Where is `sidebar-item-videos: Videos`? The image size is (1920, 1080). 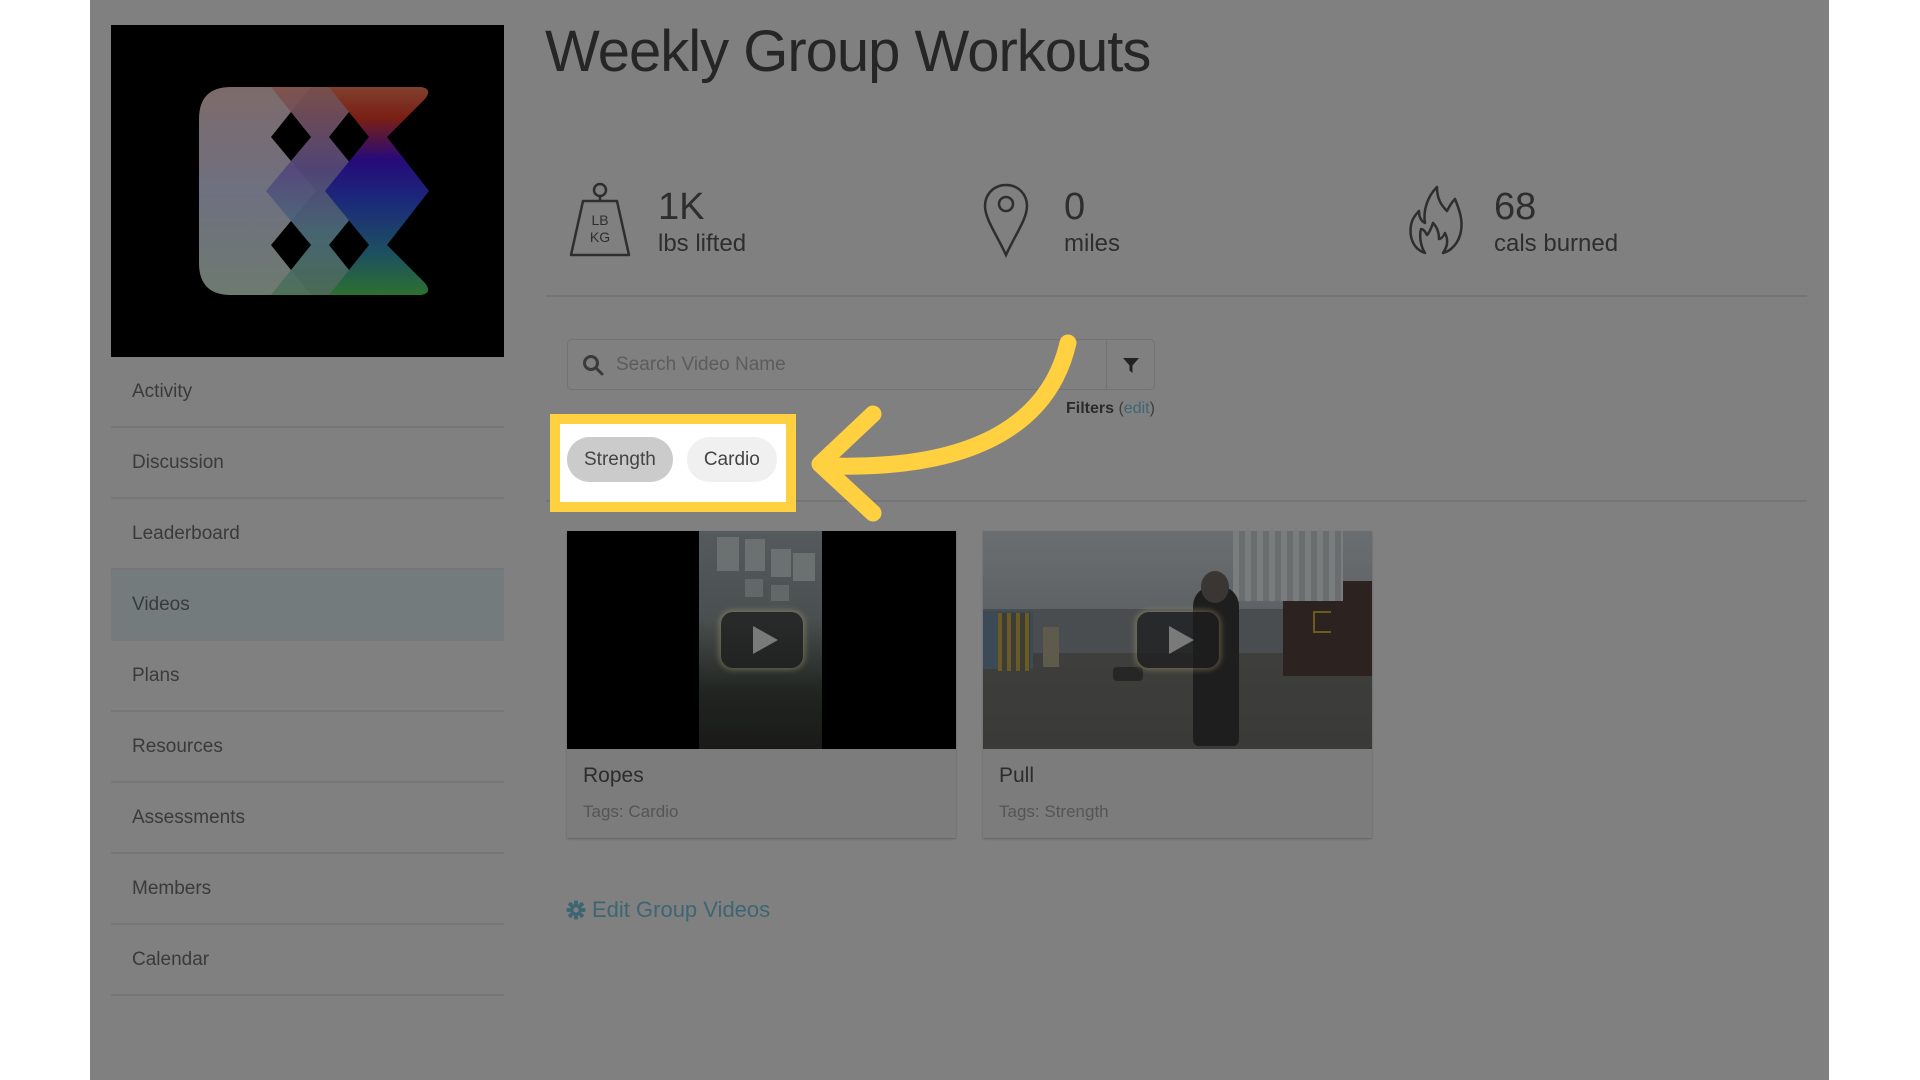
sidebar-item-videos: Videos is located at coordinates (307, 605).